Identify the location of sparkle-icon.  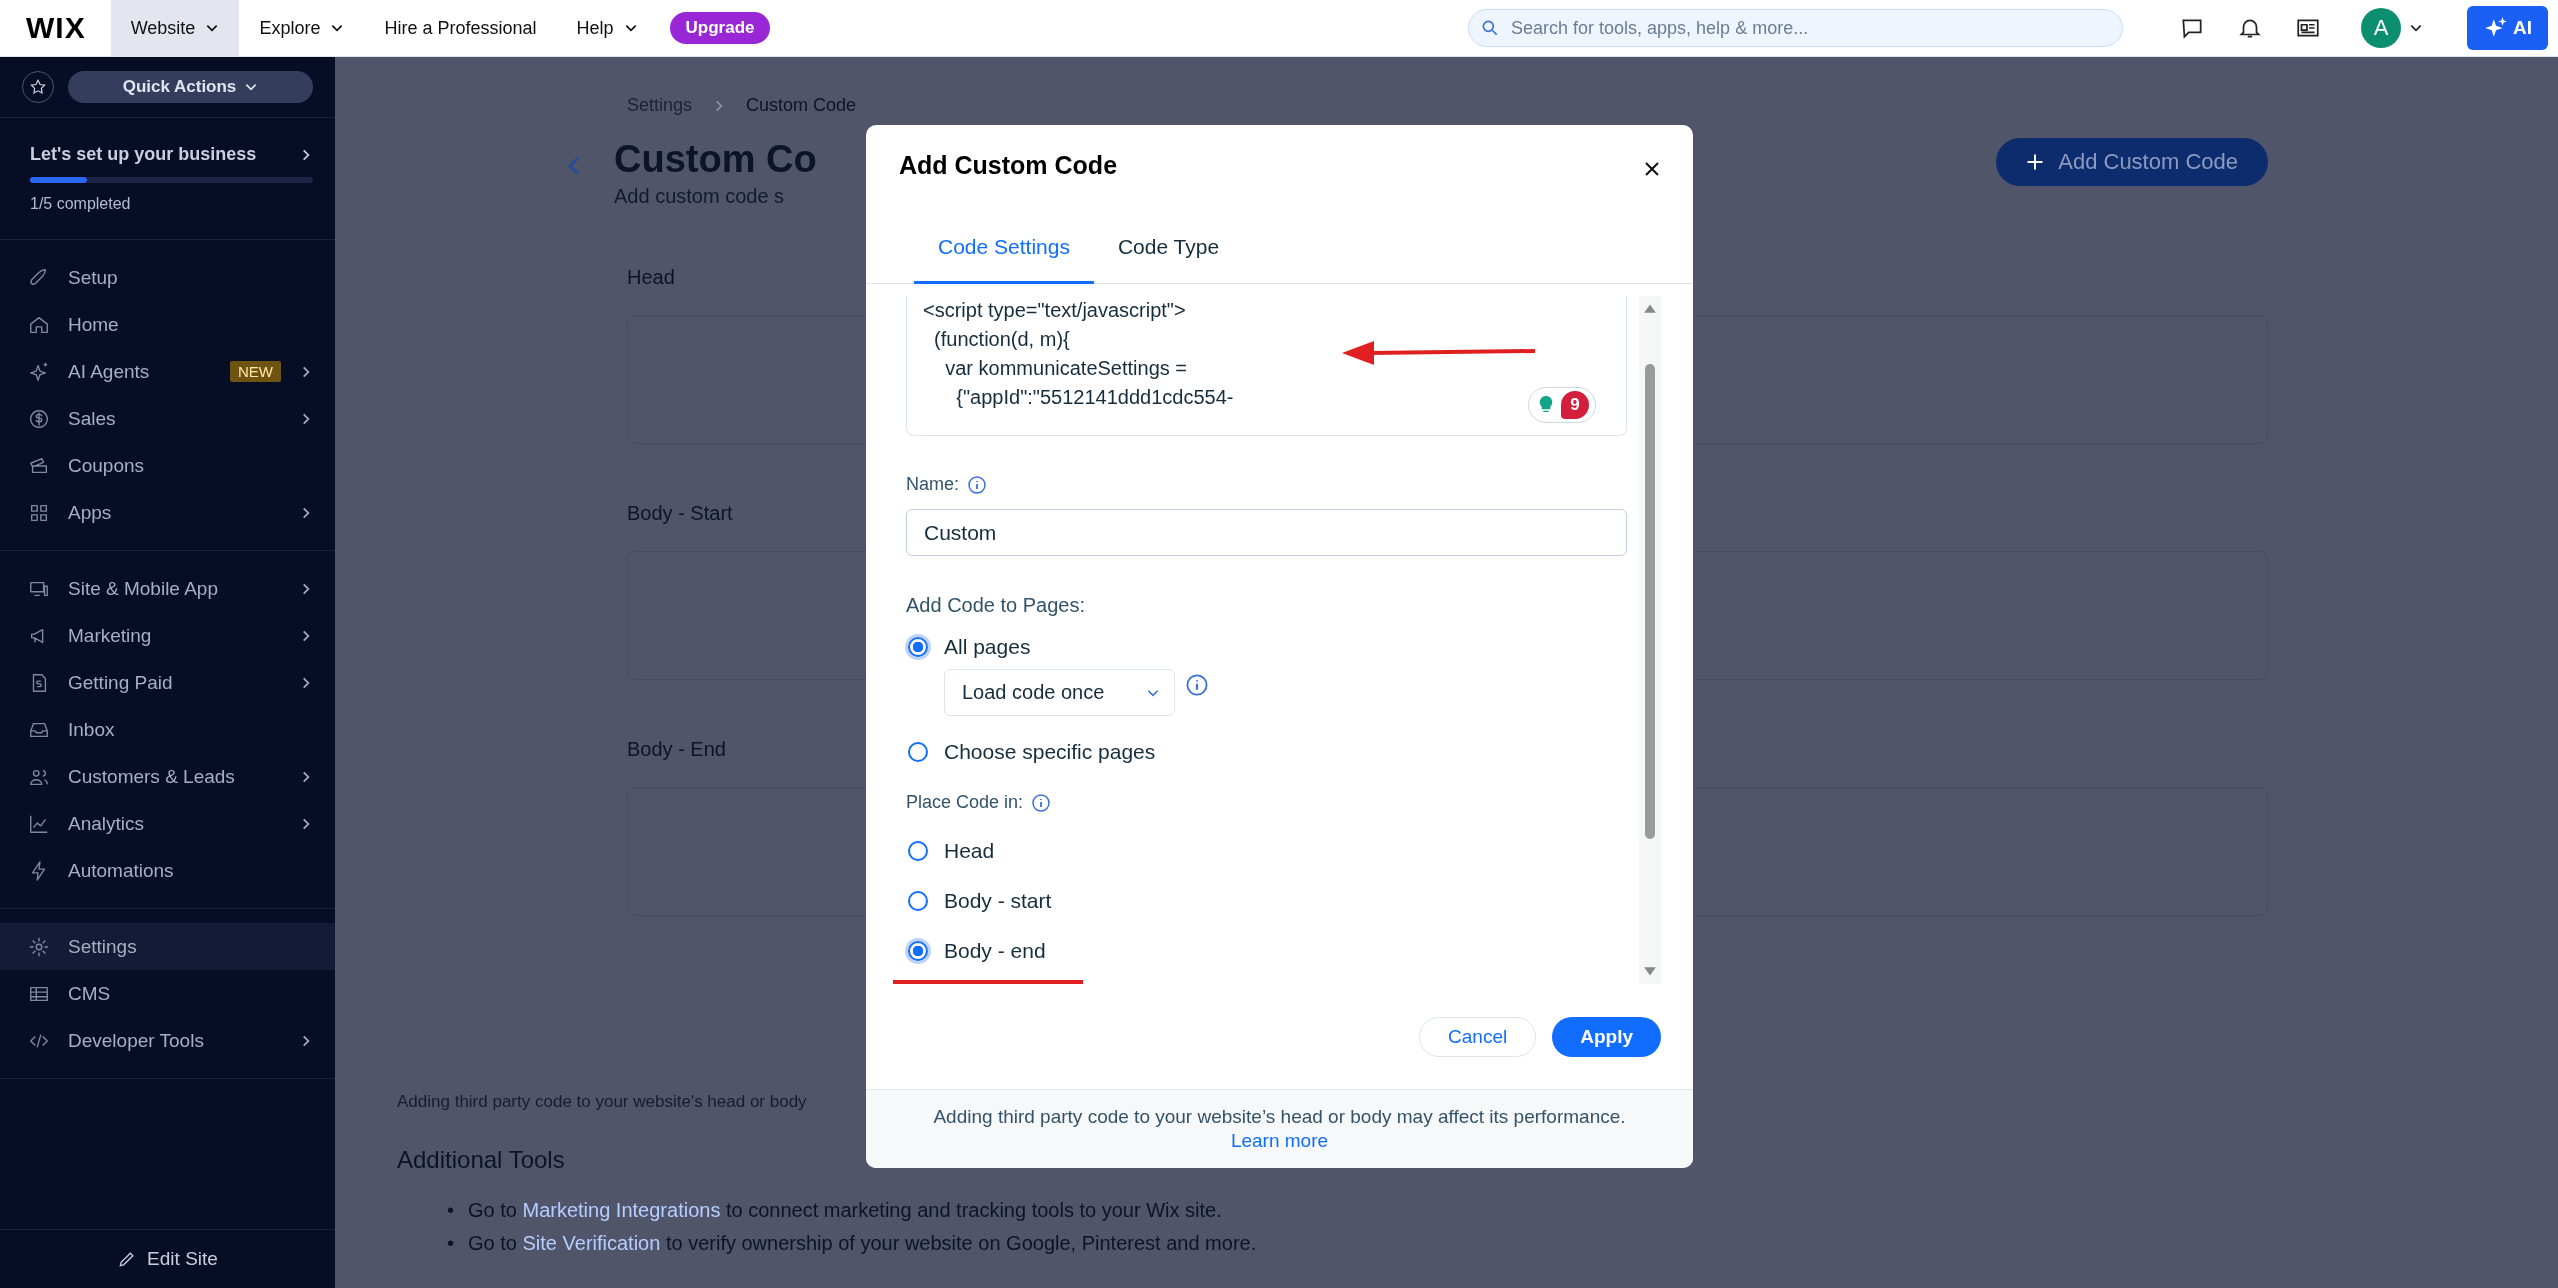
(39, 371).